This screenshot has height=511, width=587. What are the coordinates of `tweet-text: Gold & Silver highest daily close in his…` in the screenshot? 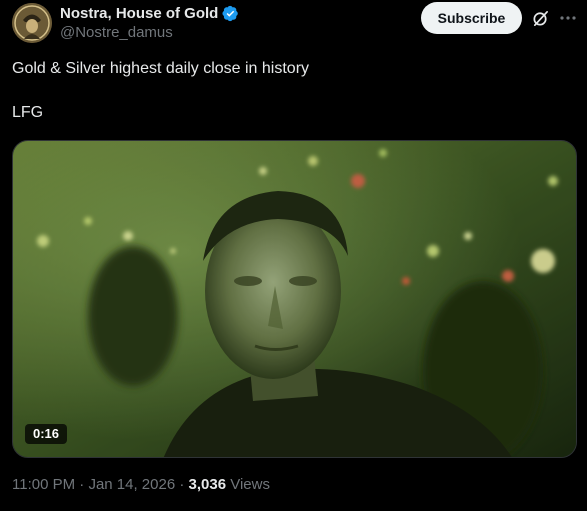 It's located at (292, 91).